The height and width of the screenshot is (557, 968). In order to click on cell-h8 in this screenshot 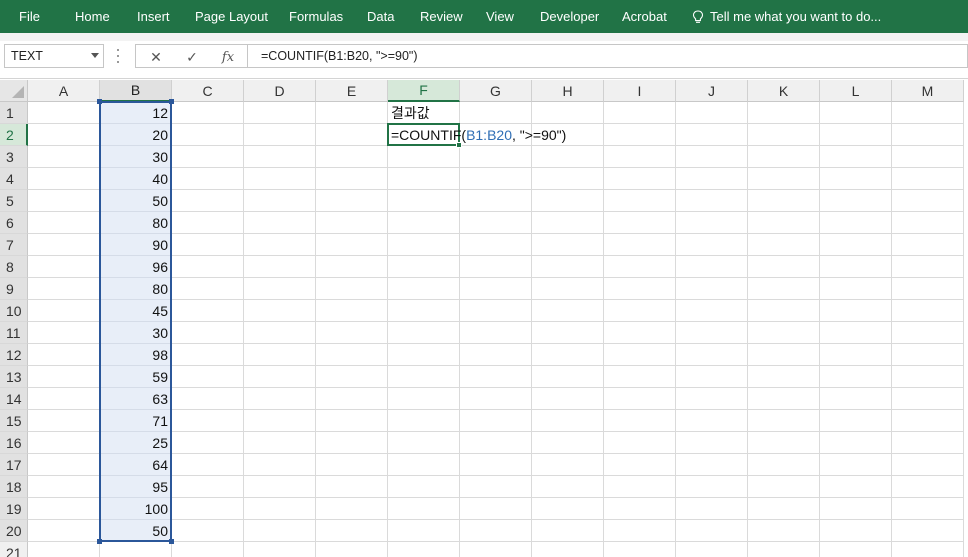, I will do `click(568, 267)`.